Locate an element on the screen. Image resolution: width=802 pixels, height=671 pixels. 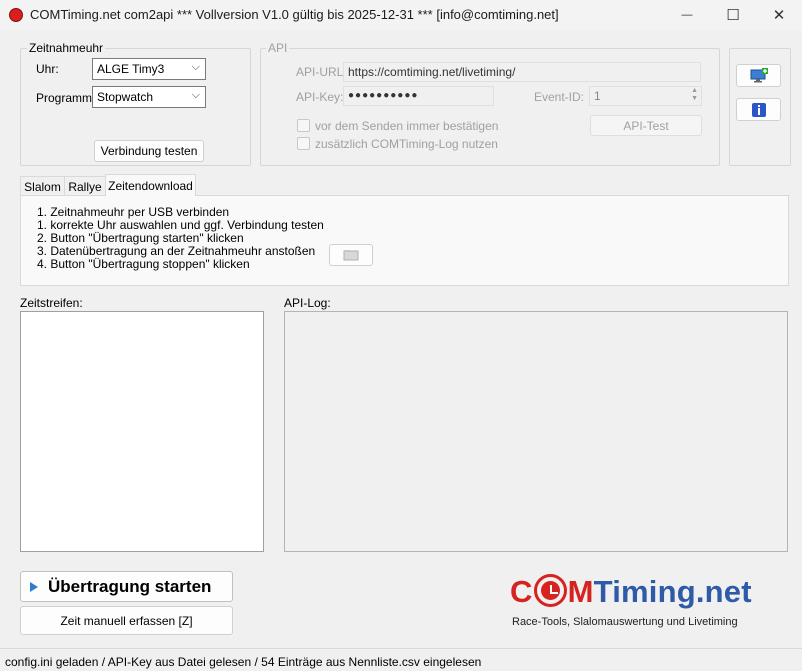
start-transfer-button: Übertragung starten is located at coordinates (126, 586).